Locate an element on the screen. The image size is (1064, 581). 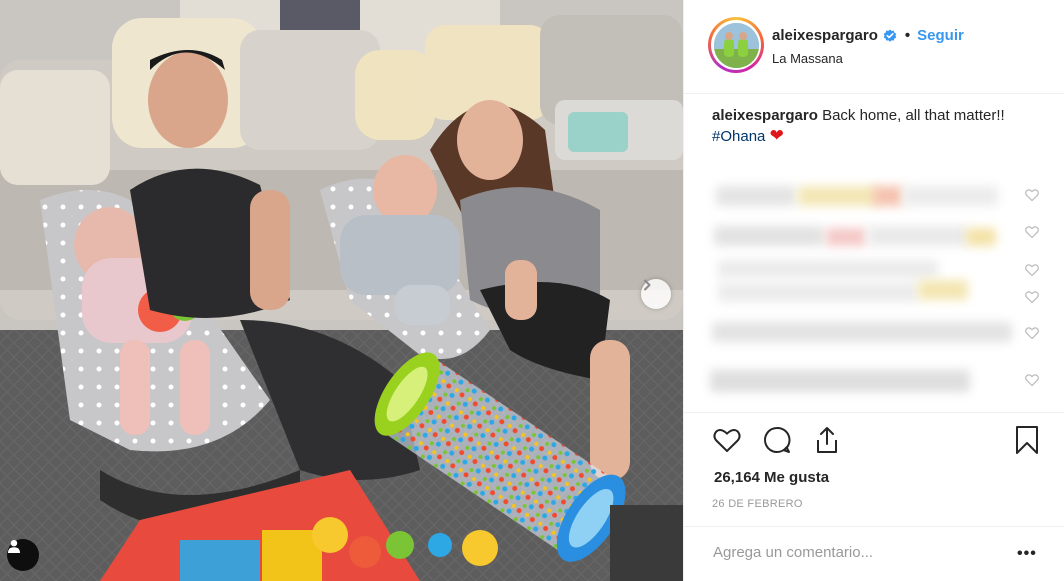
avatar is located at coordinates (736, 45).